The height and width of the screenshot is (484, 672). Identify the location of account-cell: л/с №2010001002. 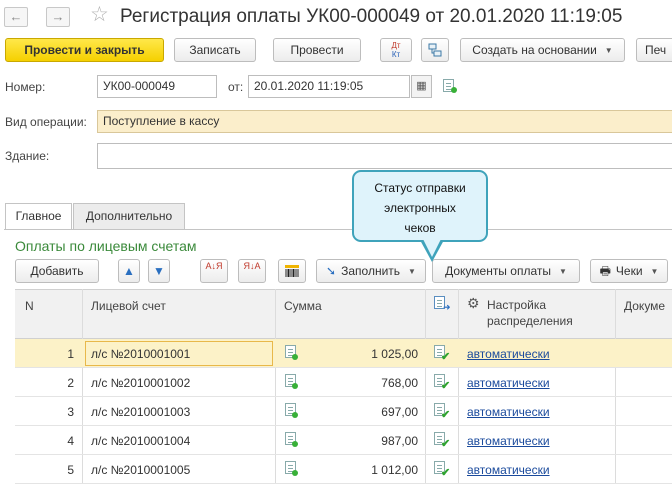
(140, 383).